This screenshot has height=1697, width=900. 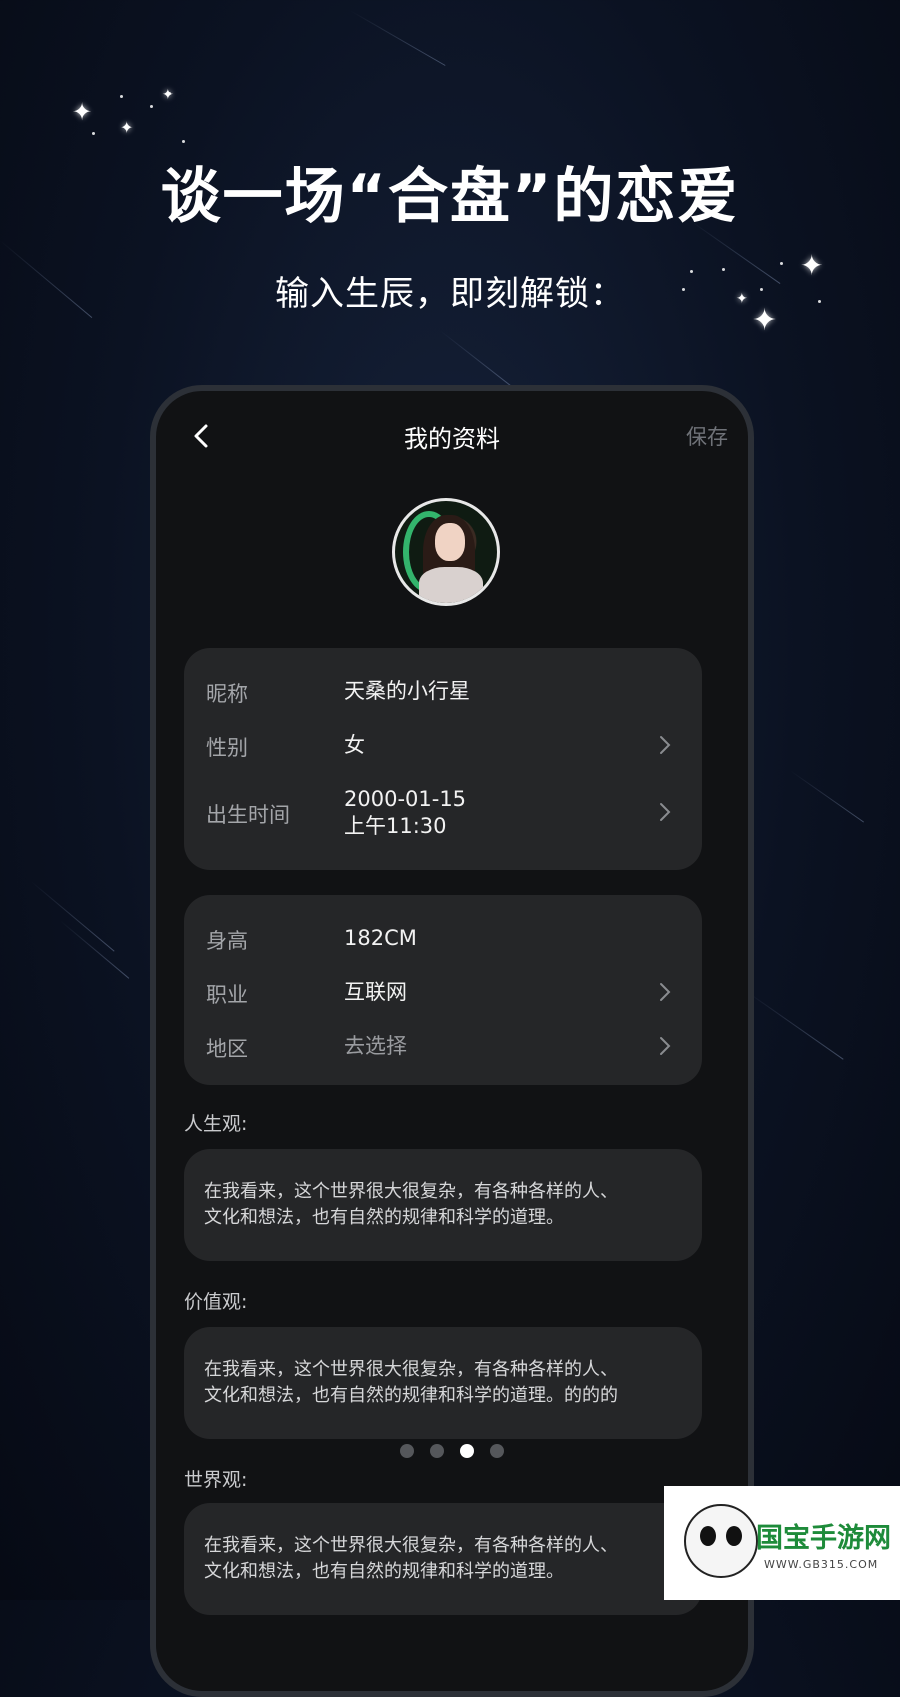 I want to click on save-button: 保存, so click(x=707, y=436).